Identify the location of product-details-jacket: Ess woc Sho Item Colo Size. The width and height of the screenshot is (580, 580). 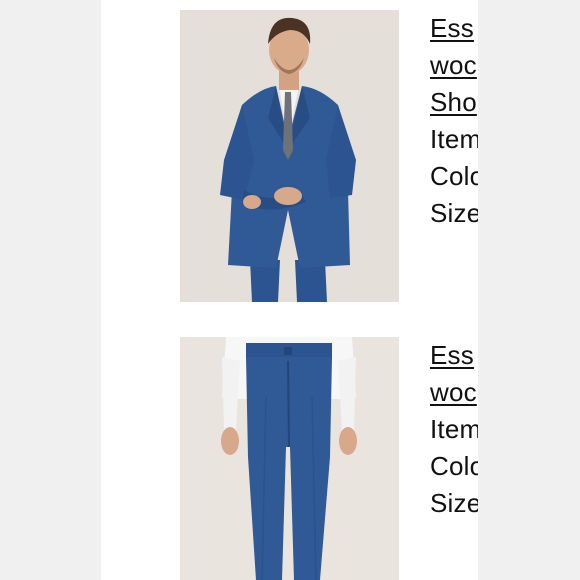
(454, 121).